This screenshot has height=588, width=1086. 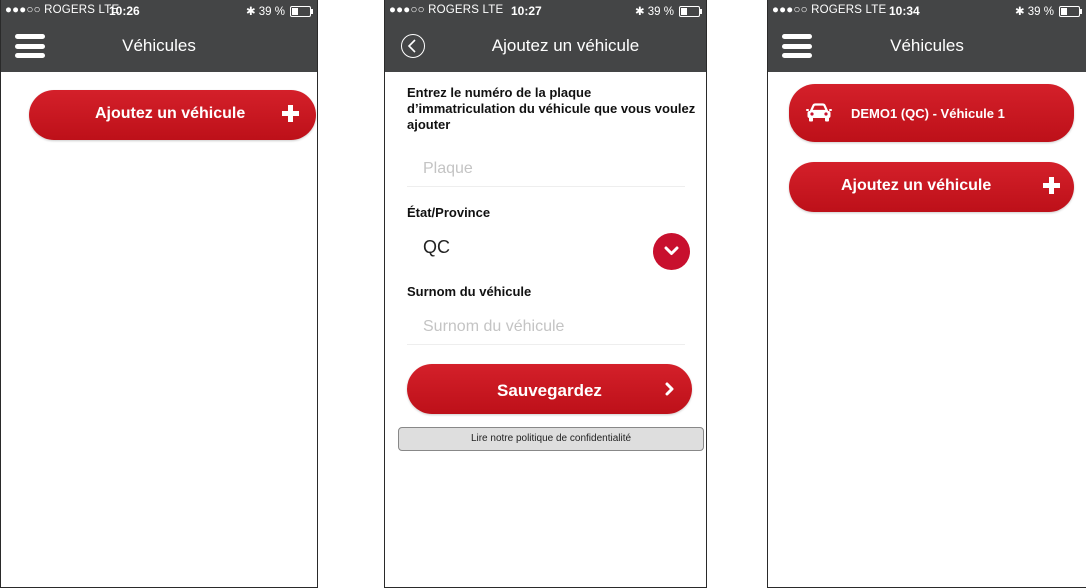 What do you see at coordinates (669, 389) in the screenshot?
I see `chevron-right-icon` at bounding box center [669, 389].